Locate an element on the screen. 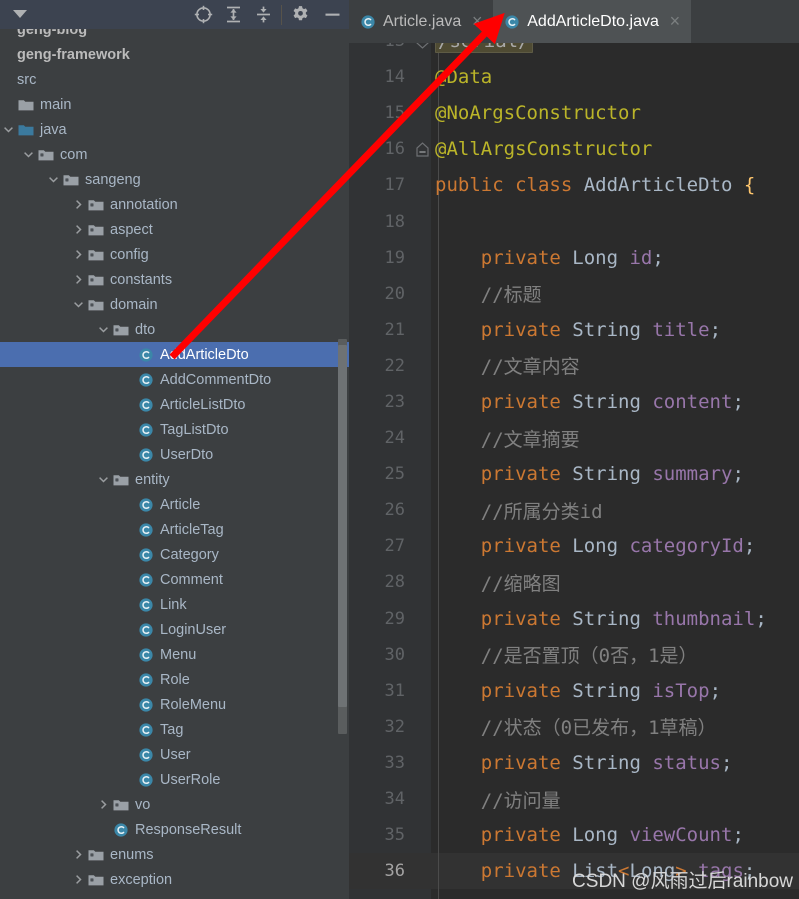  tree-item: entity is located at coordinates (174, 479).